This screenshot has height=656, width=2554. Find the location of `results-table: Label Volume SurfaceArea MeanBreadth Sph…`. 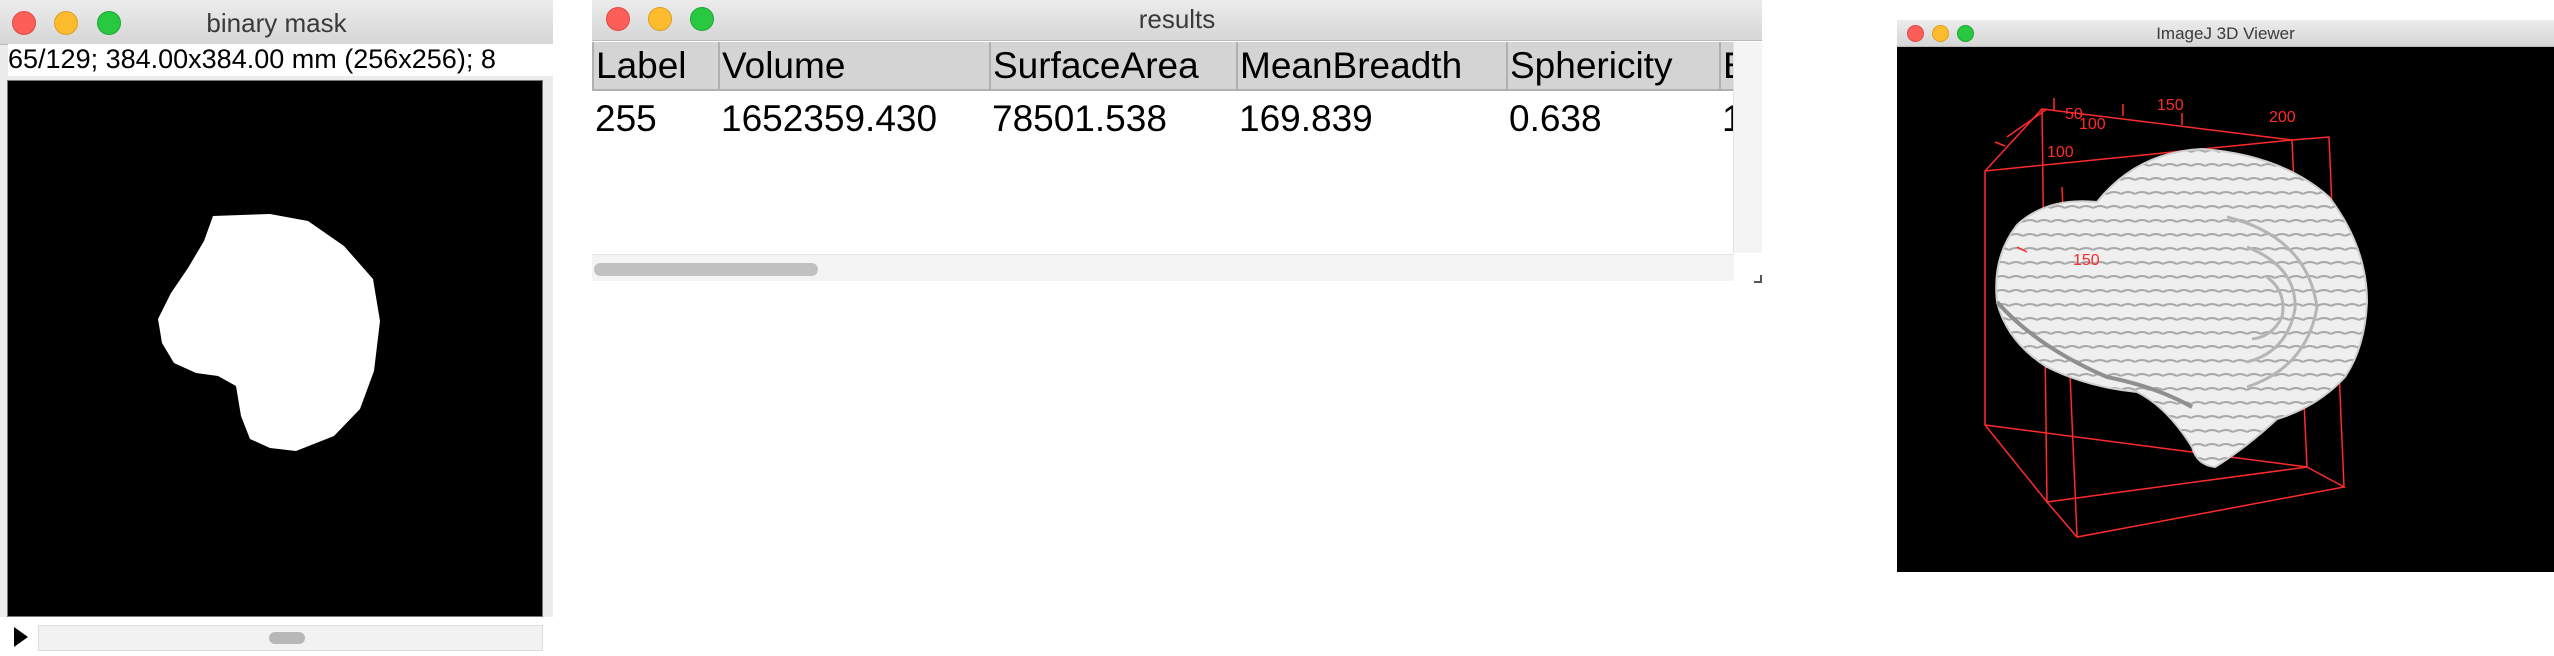

results-table: Label Volume SurfaceArea MeanBreadth Sph… is located at coordinates (1172, 94).